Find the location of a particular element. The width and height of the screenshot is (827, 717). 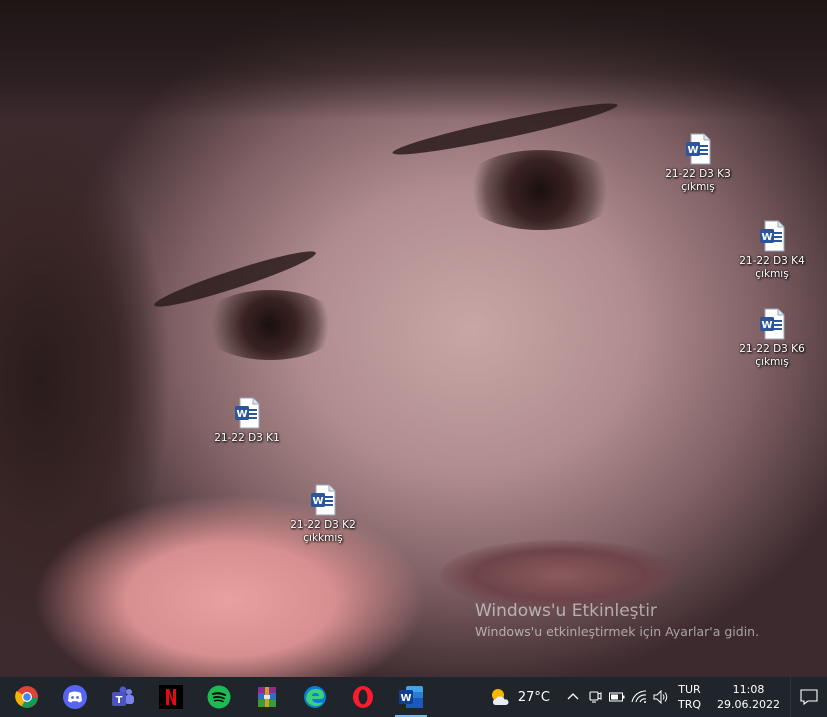

action-center-button is located at coordinates (808, 697).